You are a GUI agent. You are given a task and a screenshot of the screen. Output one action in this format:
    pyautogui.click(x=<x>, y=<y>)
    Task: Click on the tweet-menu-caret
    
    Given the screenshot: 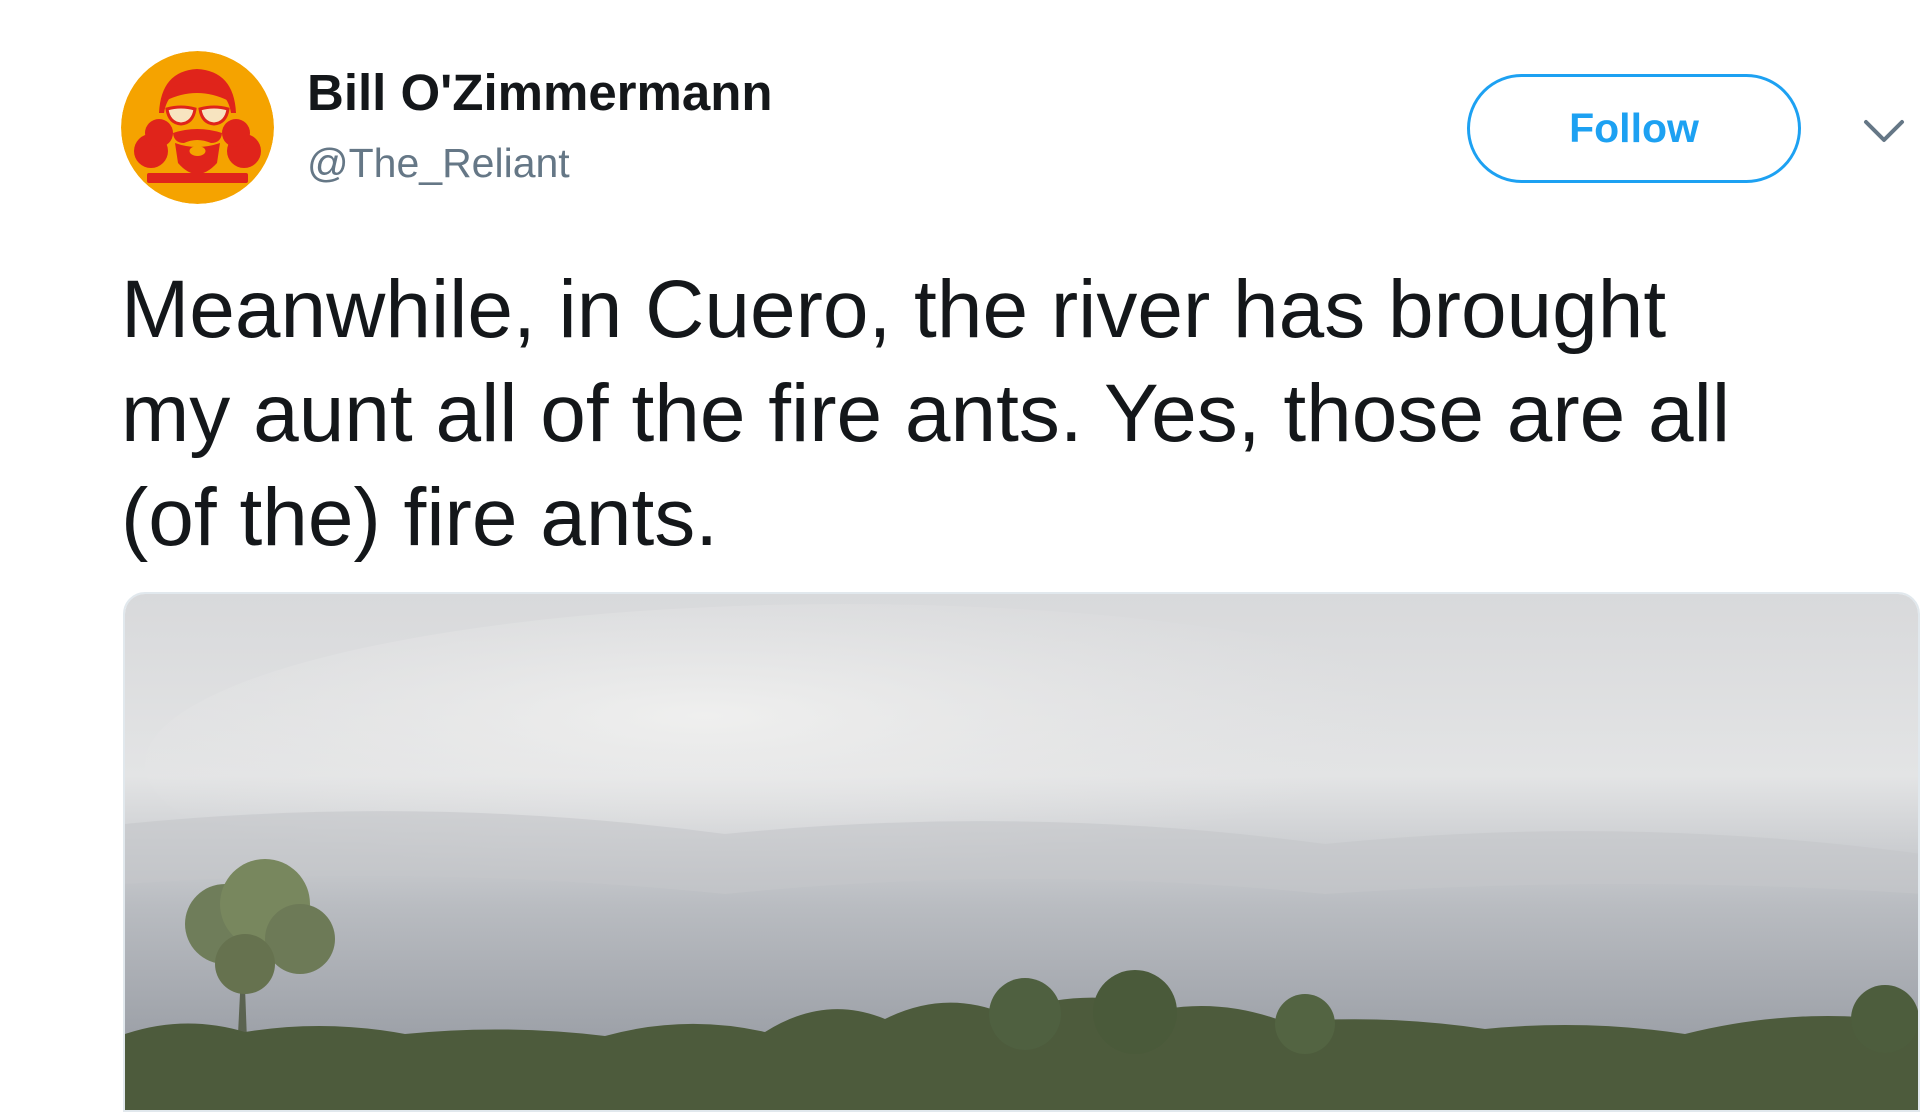 What is the action you would take?
    pyautogui.click(x=1884, y=131)
    